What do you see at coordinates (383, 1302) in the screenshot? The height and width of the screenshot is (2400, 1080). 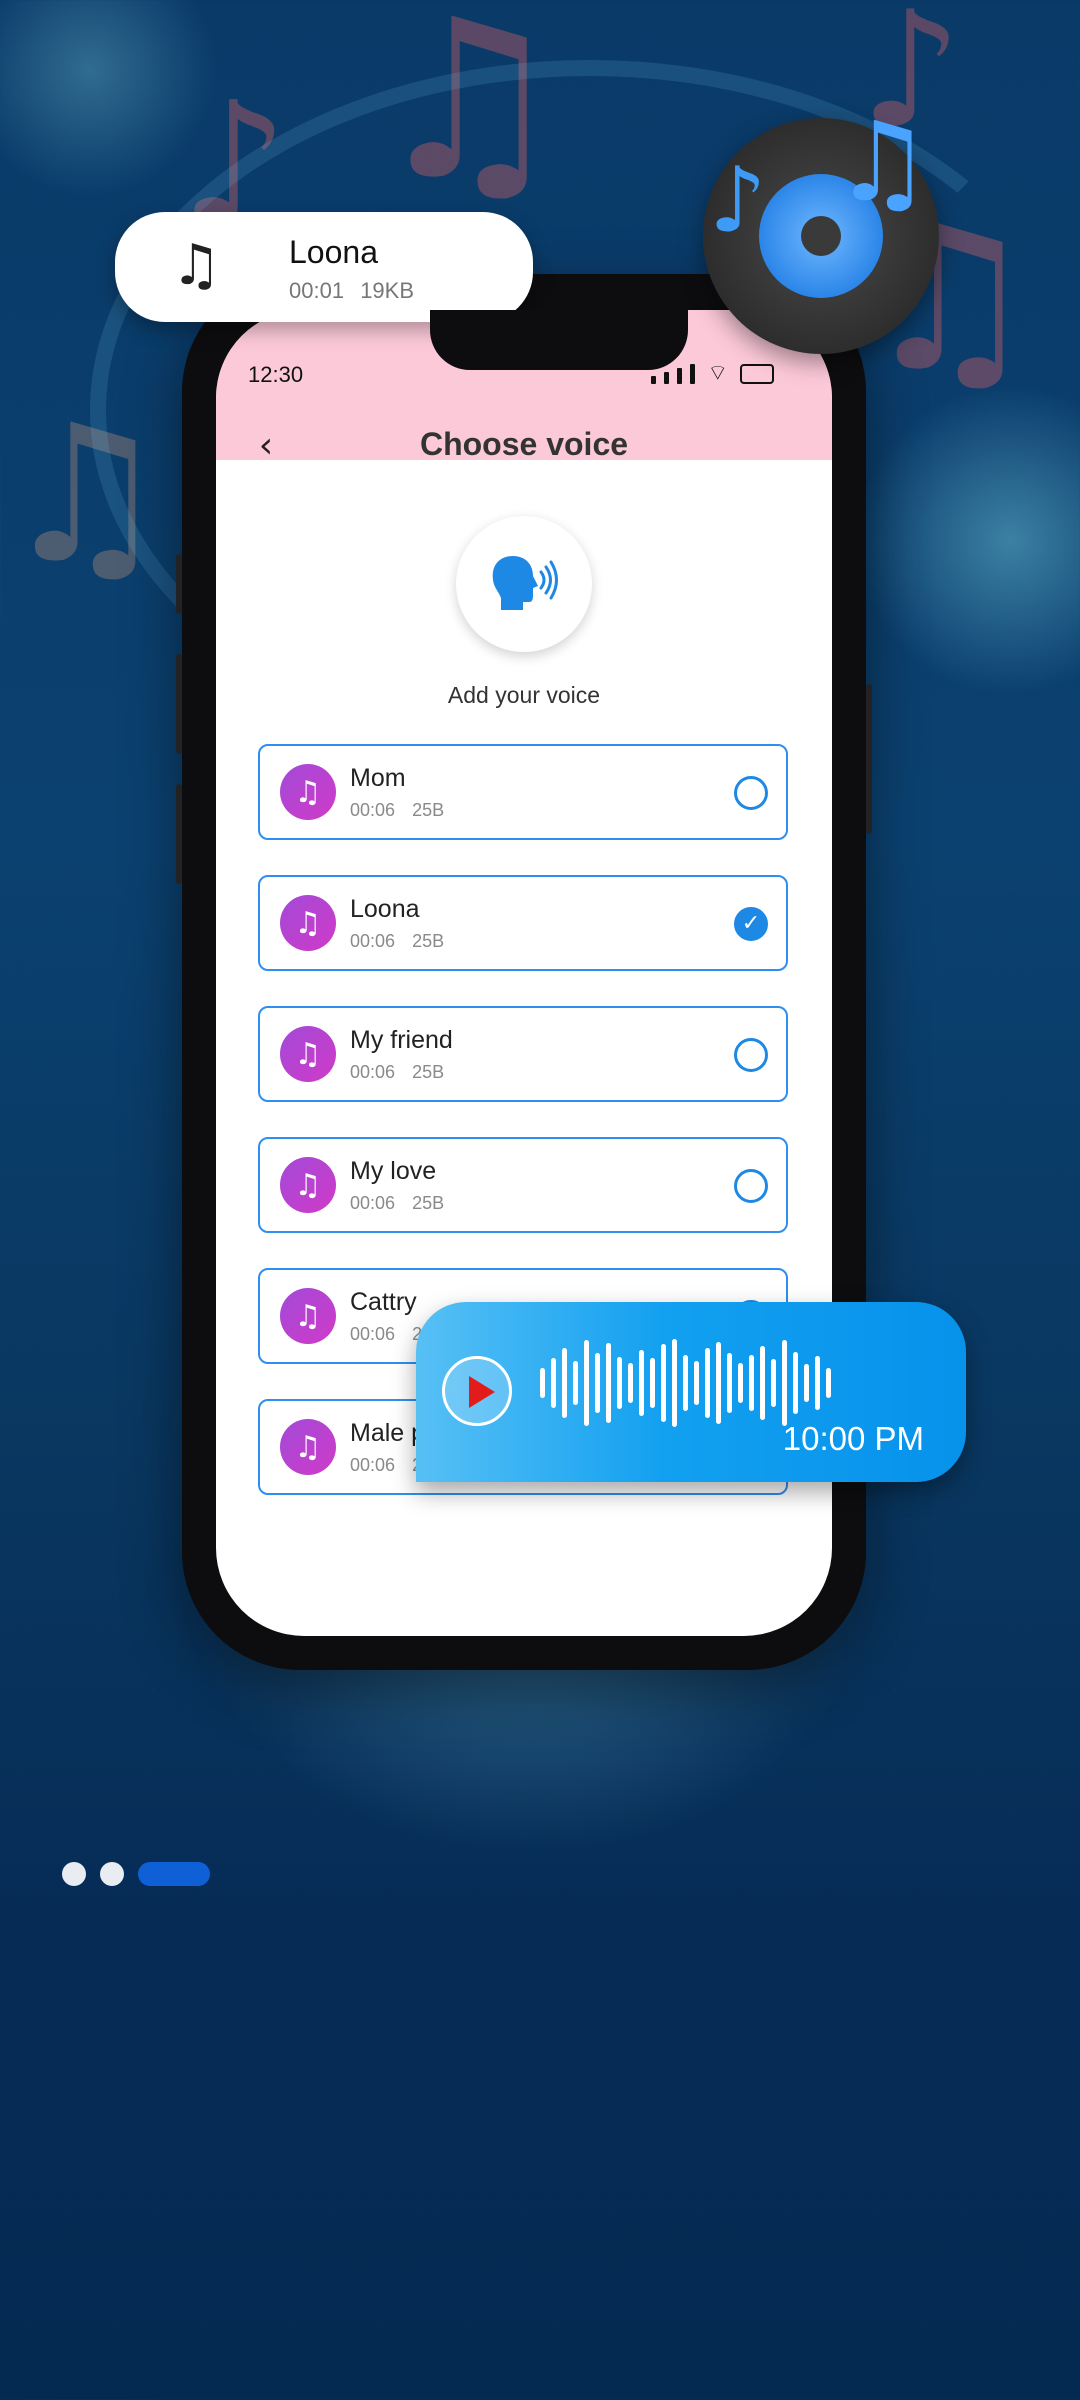 I see `voice-name: Cattry` at bounding box center [383, 1302].